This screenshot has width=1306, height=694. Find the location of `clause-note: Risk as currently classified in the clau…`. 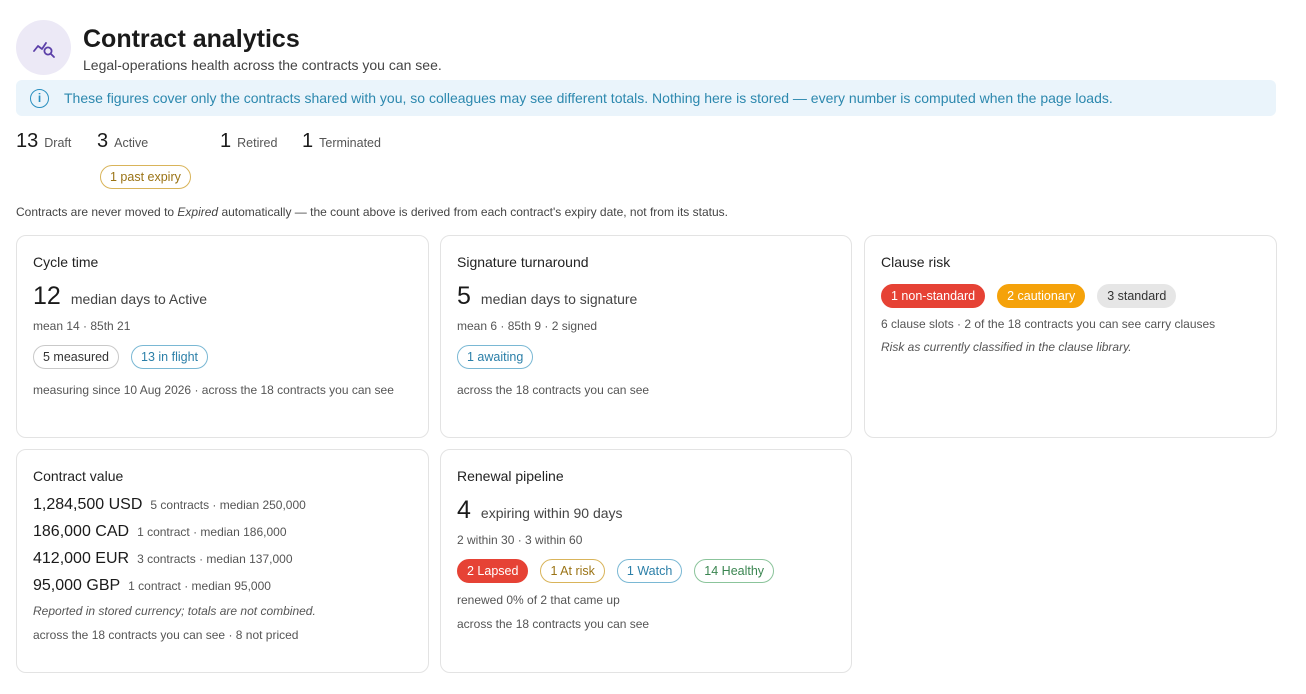

clause-note: Risk as currently classified in the clau… is located at coordinates (1006, 347).